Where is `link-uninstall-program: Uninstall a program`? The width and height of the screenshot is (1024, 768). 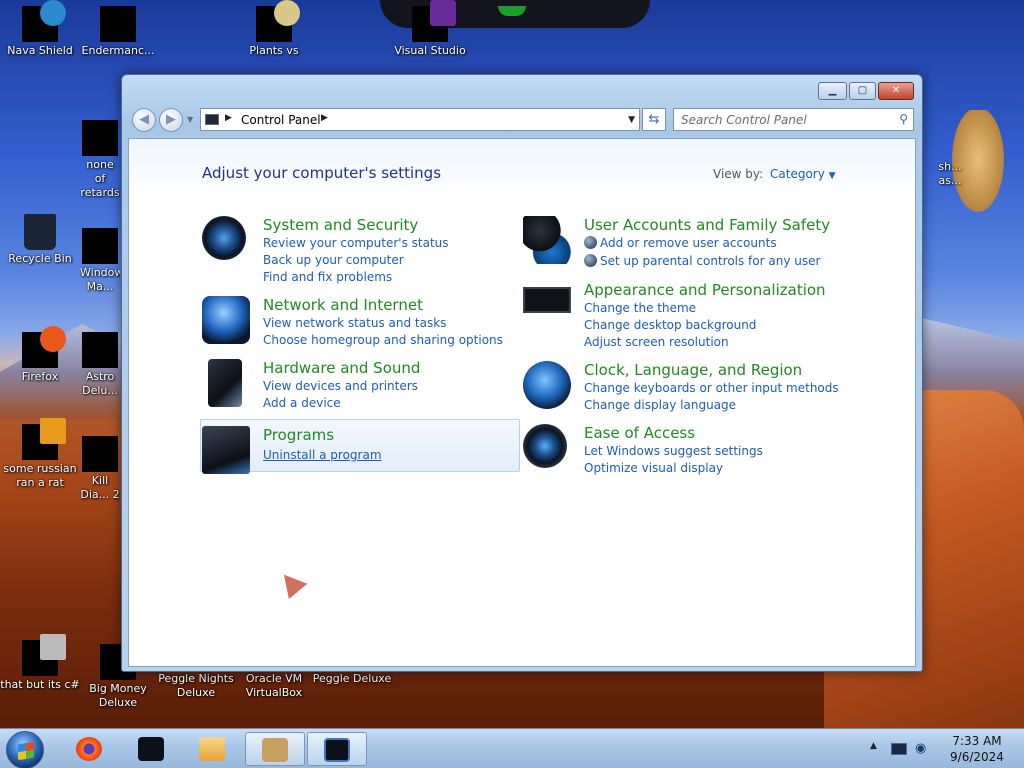
link-uninstall-program: Uninstall a program is located at coordinates (322, 455).